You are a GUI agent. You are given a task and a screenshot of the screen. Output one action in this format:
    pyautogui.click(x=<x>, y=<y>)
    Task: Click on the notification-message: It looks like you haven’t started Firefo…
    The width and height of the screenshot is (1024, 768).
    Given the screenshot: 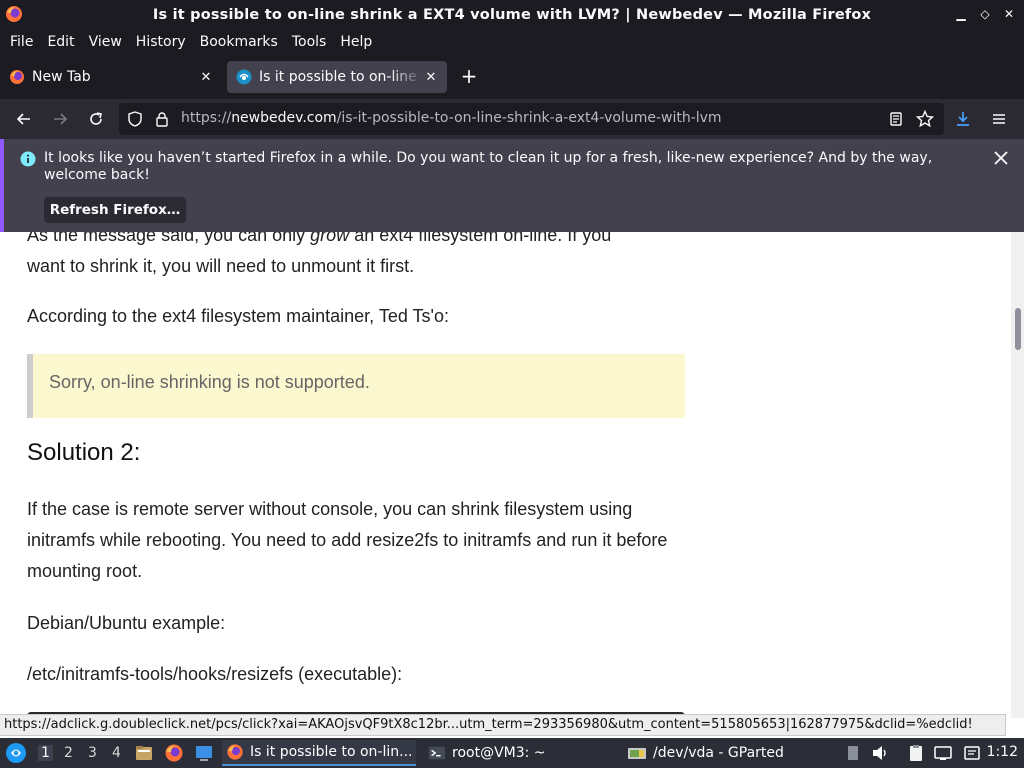 What is the action you would take?
    pyautogui.click(x=488, y=166)
    